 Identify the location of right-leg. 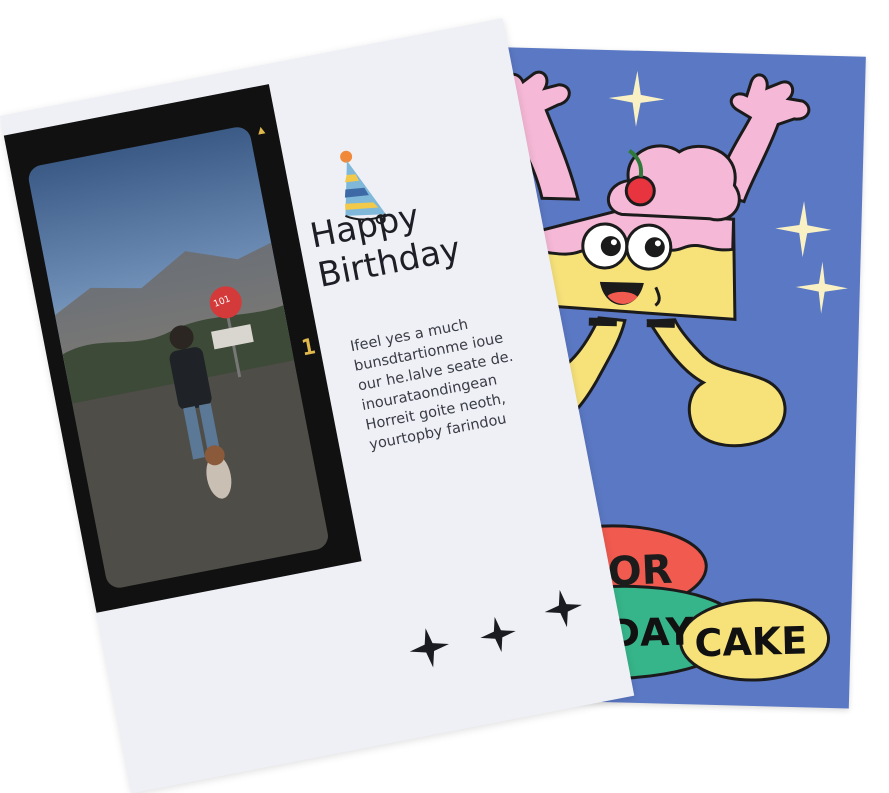
(716, 383).